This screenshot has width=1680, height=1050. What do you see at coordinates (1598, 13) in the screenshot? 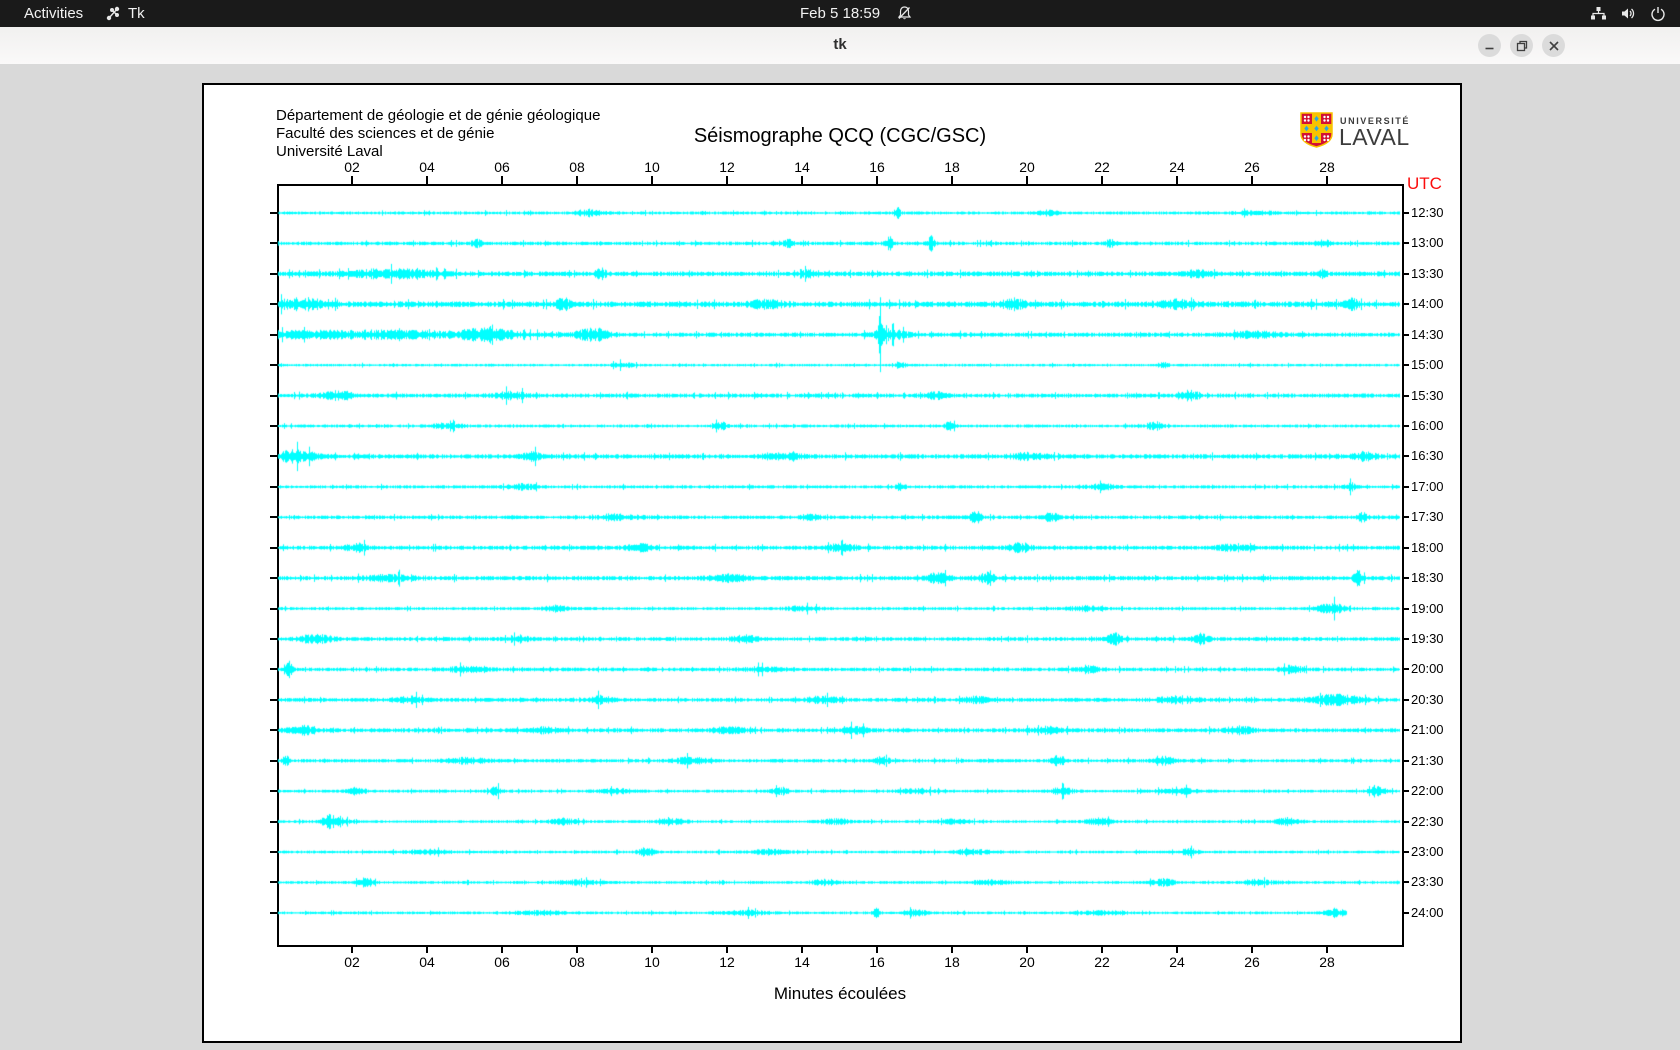
I see `network-icon` at bounding box center [1598, 13].